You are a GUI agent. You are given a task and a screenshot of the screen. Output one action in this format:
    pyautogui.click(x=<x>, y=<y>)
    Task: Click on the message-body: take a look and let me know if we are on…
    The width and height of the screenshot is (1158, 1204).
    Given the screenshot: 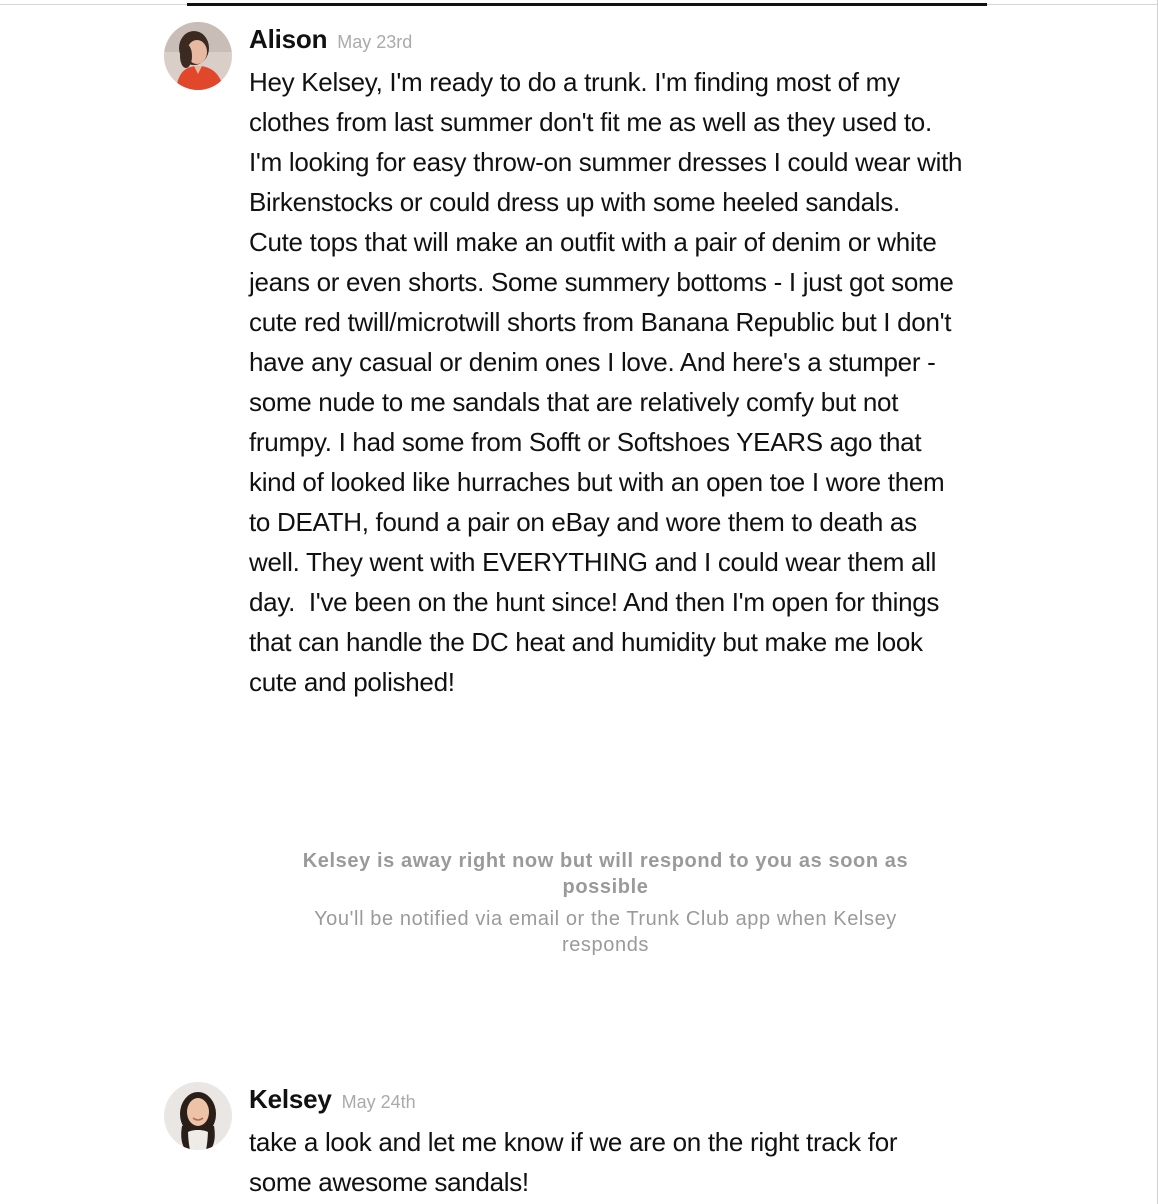 What is the action you would take?
    pyautogui.click(x=577, y=1162)
    